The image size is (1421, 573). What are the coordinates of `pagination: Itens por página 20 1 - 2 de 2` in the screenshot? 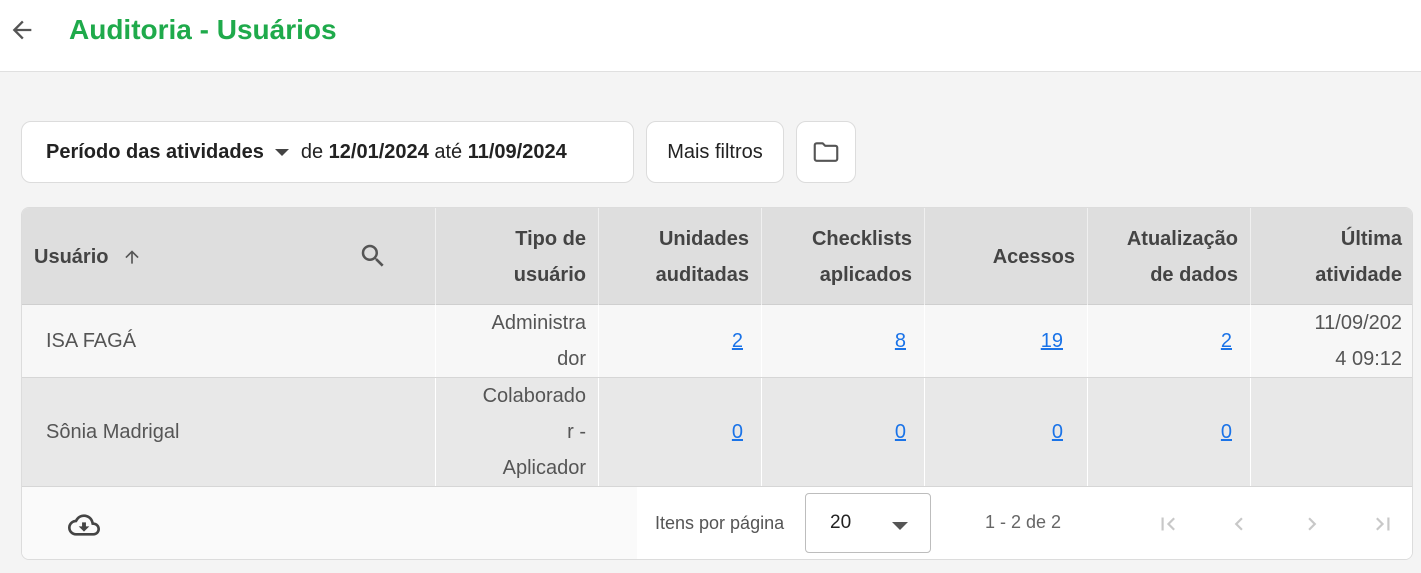 It's located at (1024, 523).